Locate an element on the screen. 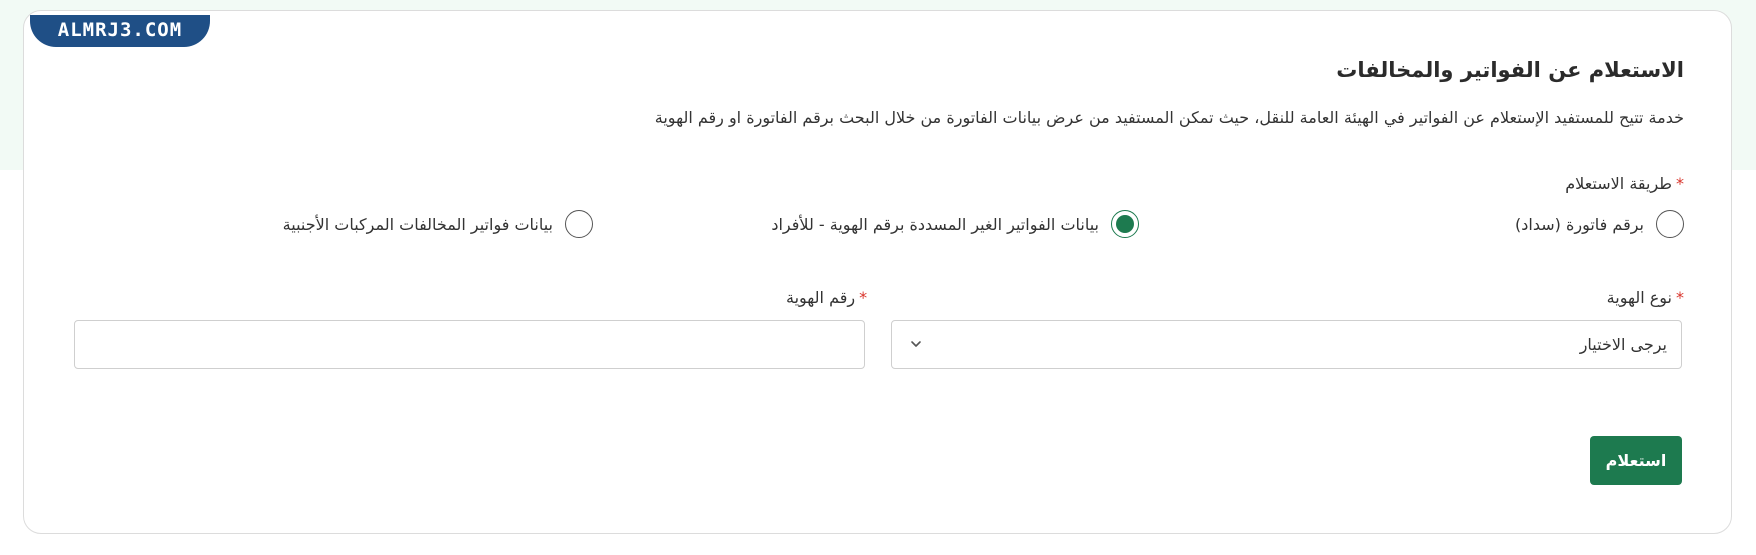  chevron-down-icon is located at coordinates (916, 344).